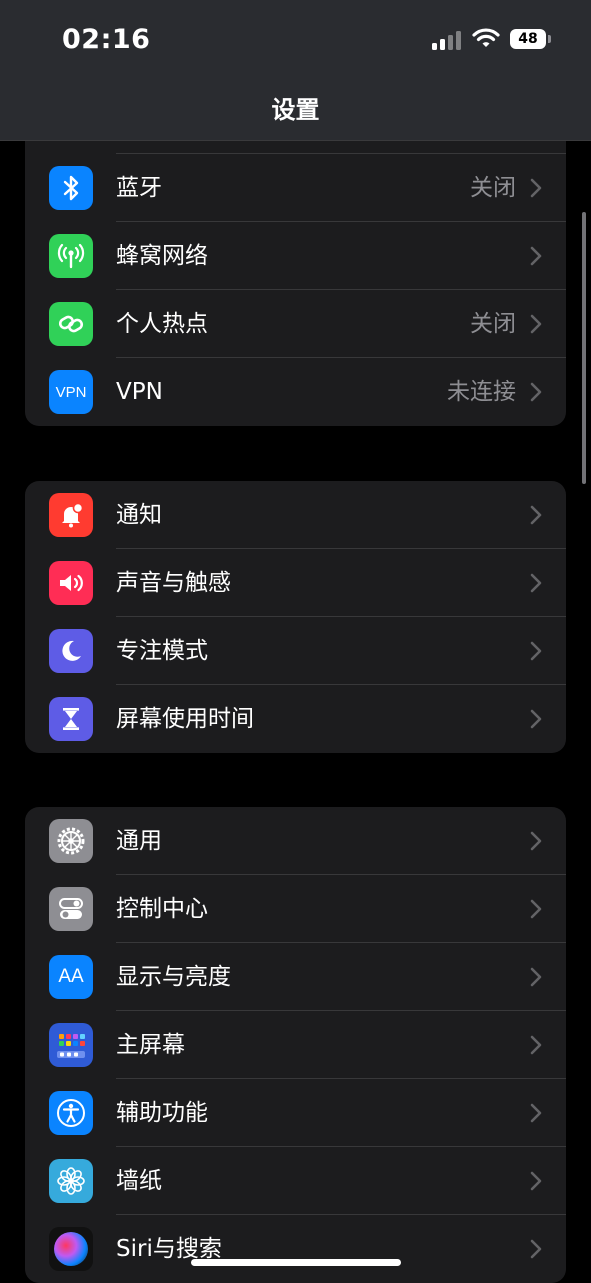 The width and height of the screenshot is (591, 1283). What do you see at coordinates (71, 256) in the screenshot?
I see `cellular-icon` at bounding box center [71, 256].